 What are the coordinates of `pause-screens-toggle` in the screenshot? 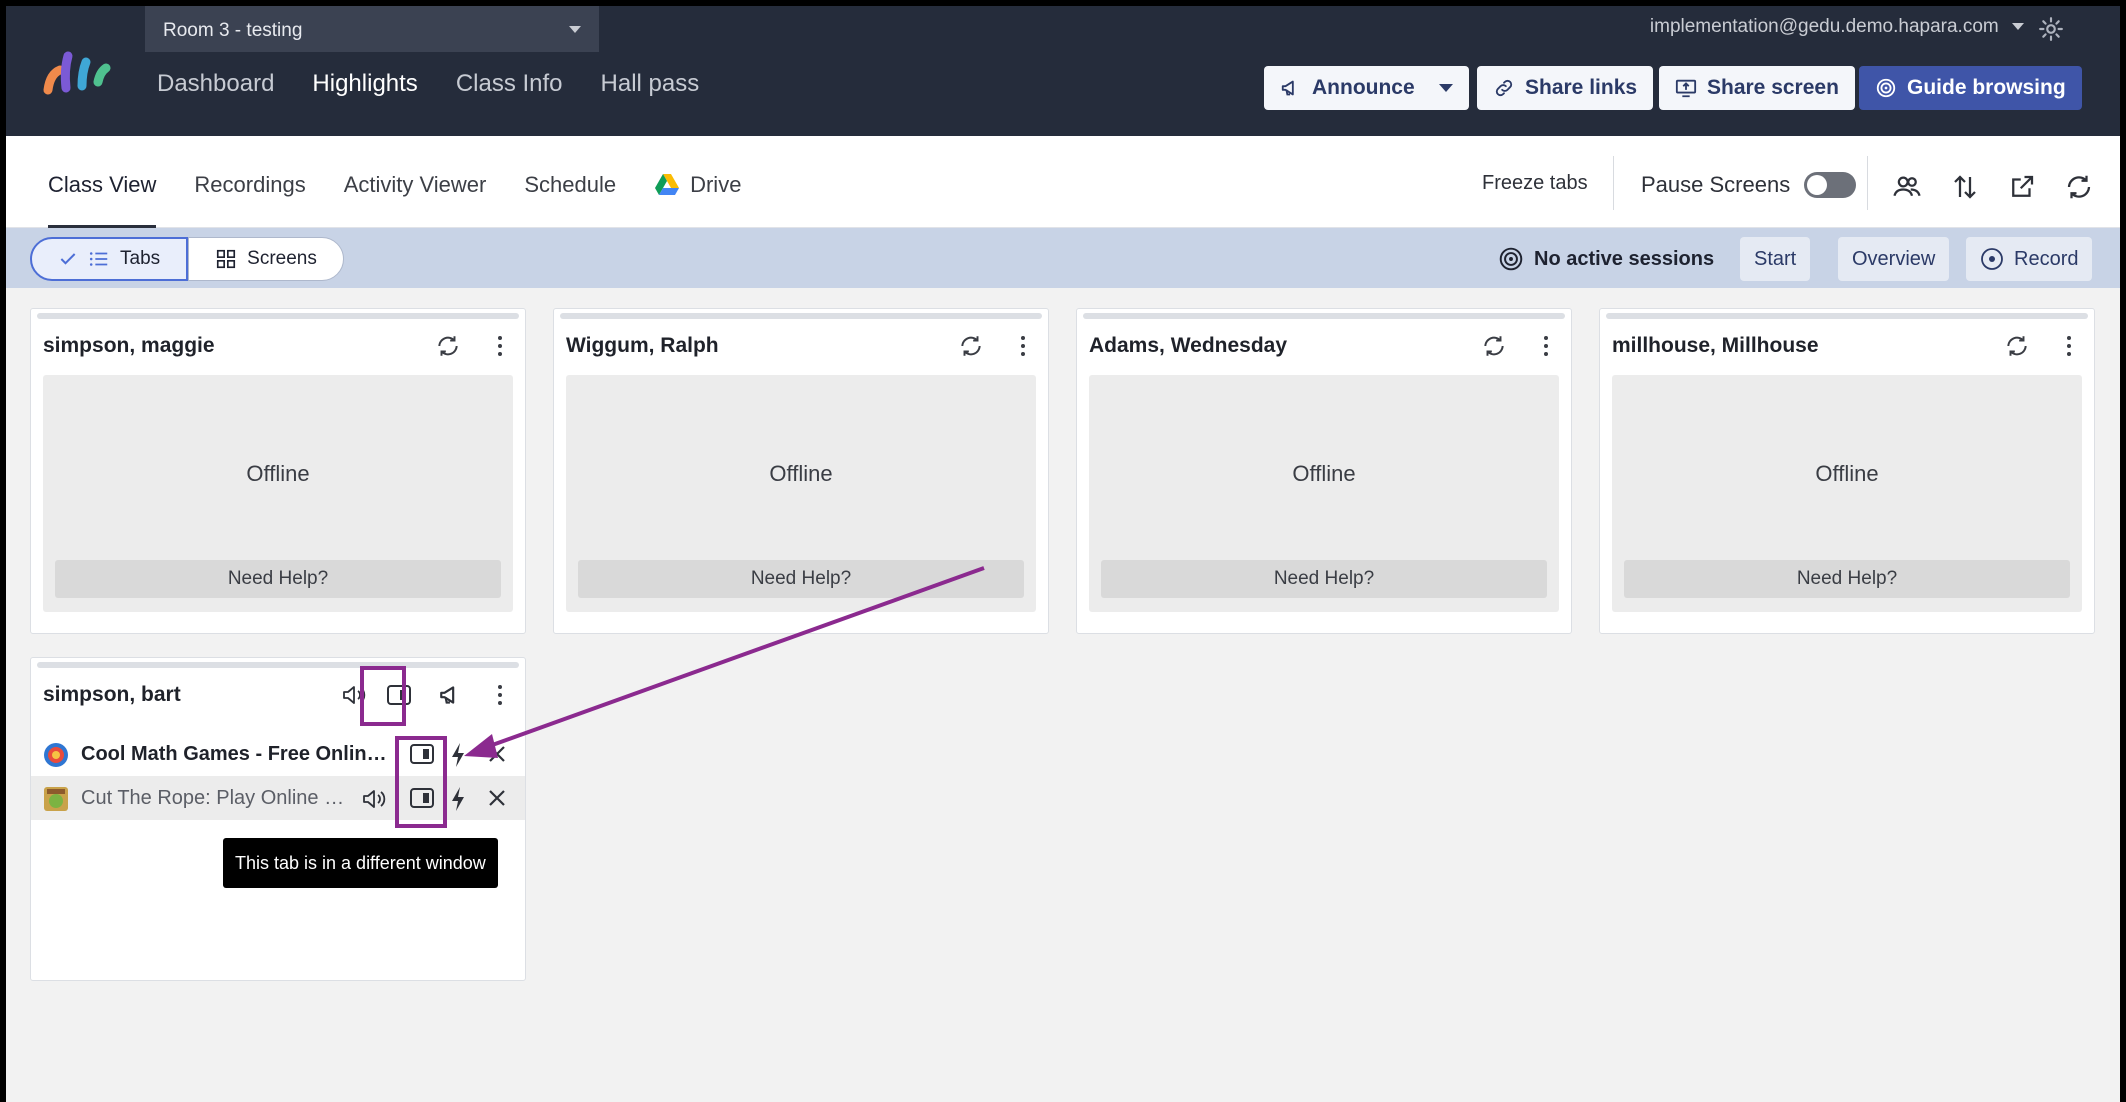 It's located at (1830, 185).